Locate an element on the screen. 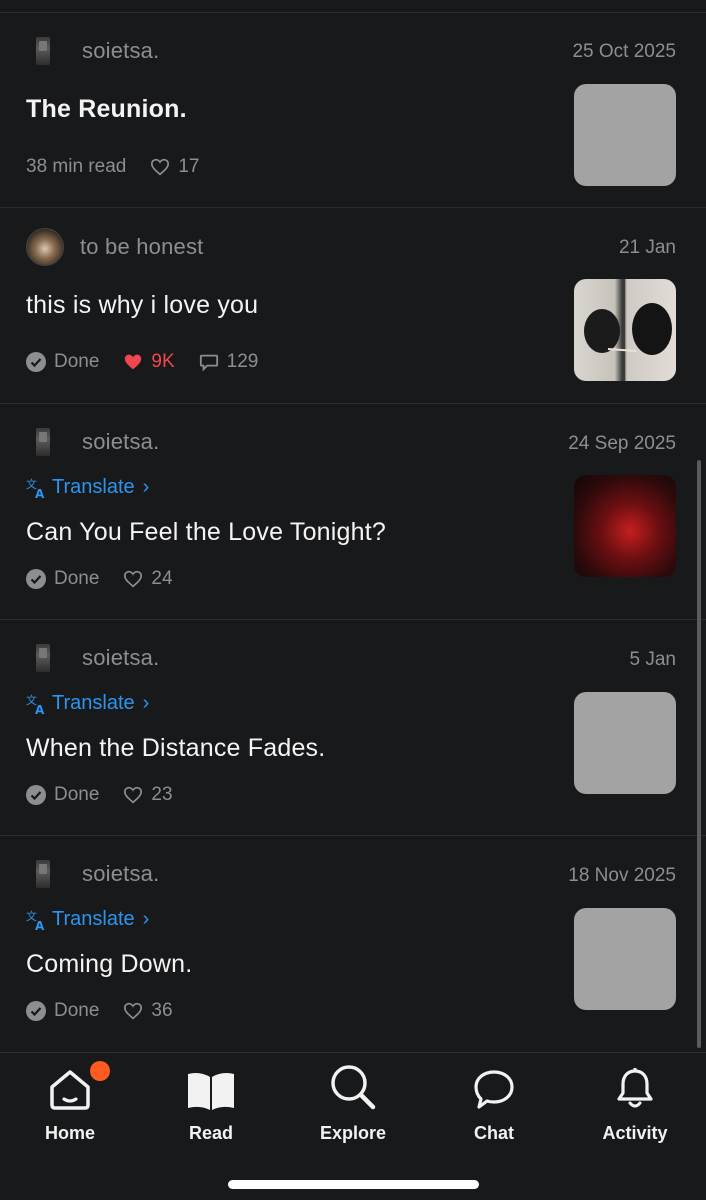 This screenshot has width=706, height=1200. bottom-tab-bar: Home Read Explore Chat Activity is located at coordinates (353, 1126).